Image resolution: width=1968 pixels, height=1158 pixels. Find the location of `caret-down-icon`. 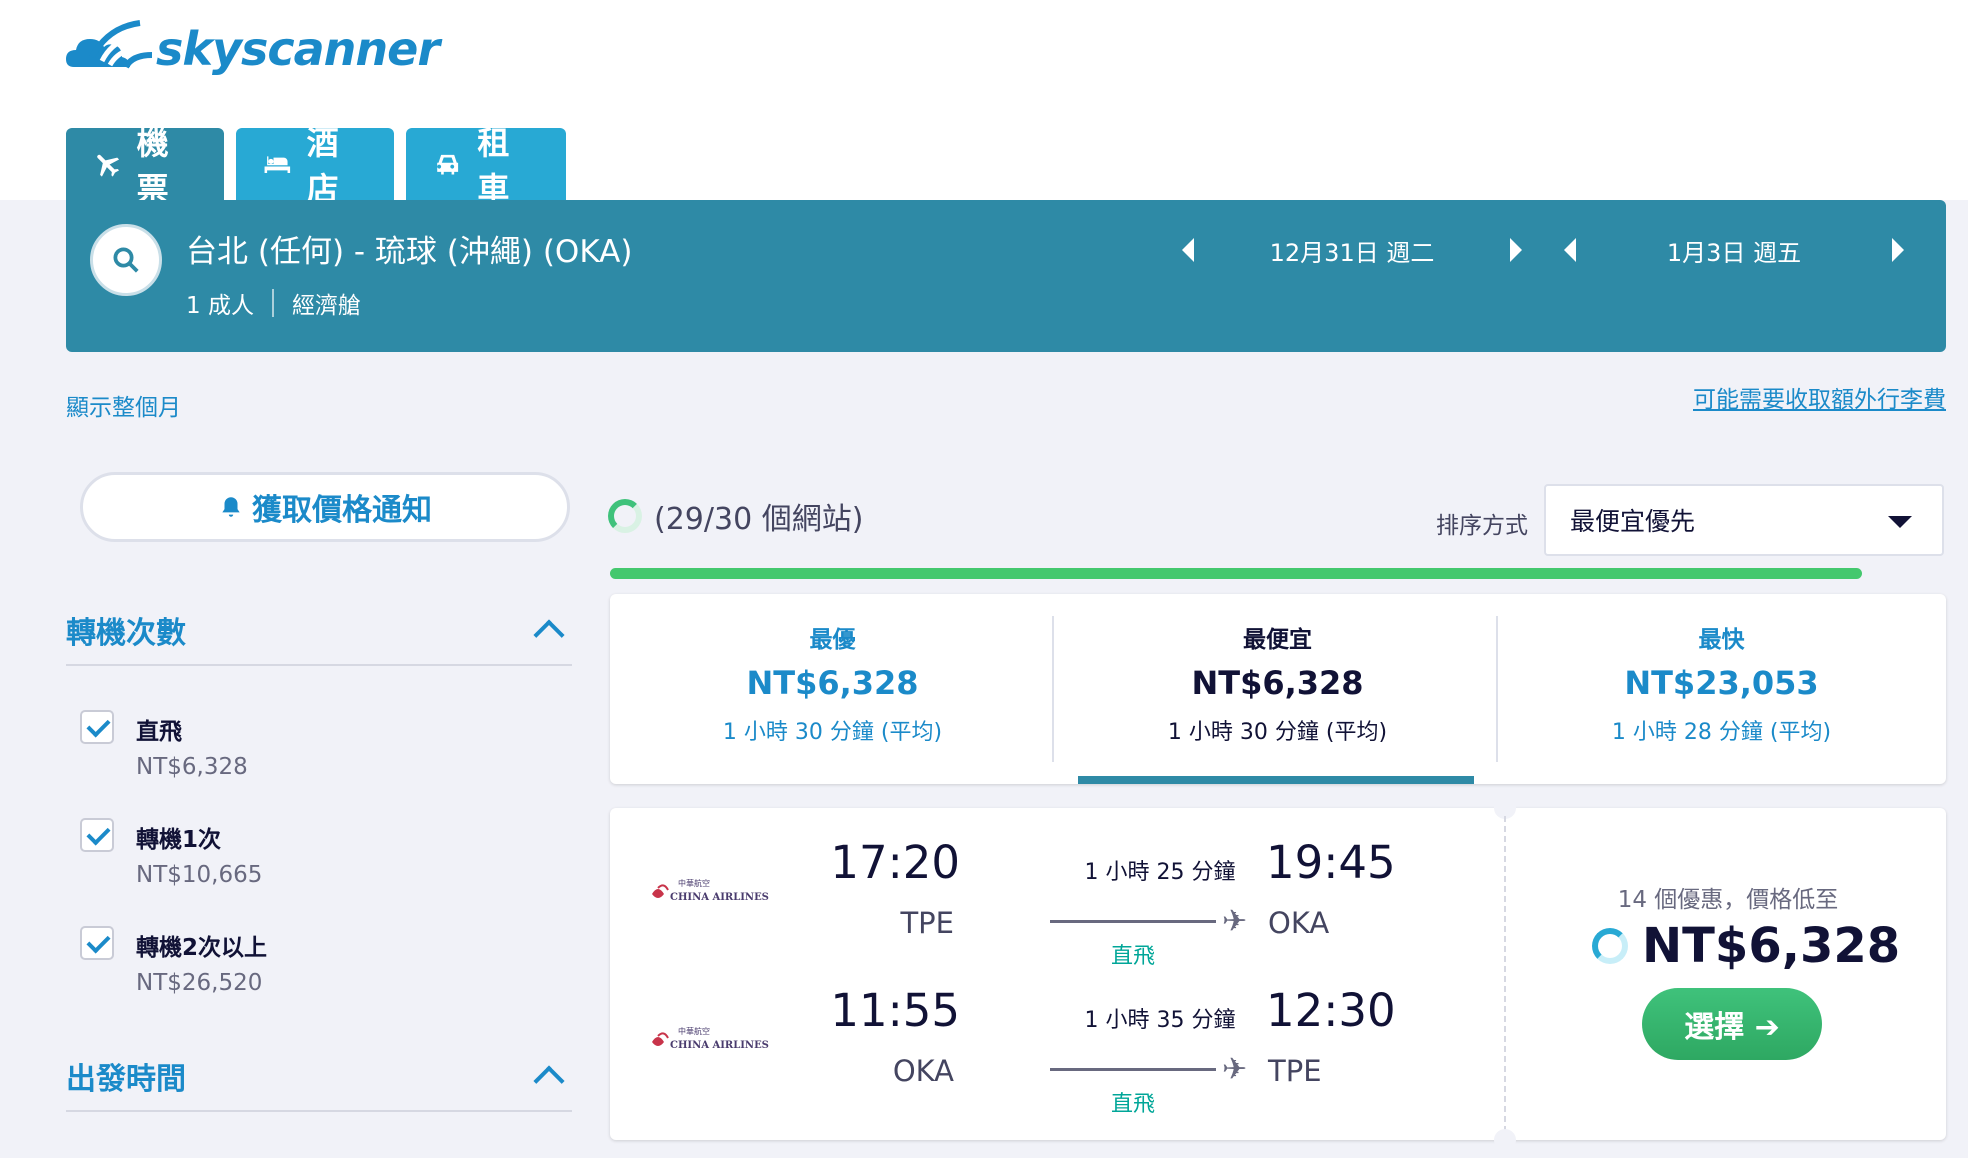

caret-down-icon is located at coordinates (1900, 522).